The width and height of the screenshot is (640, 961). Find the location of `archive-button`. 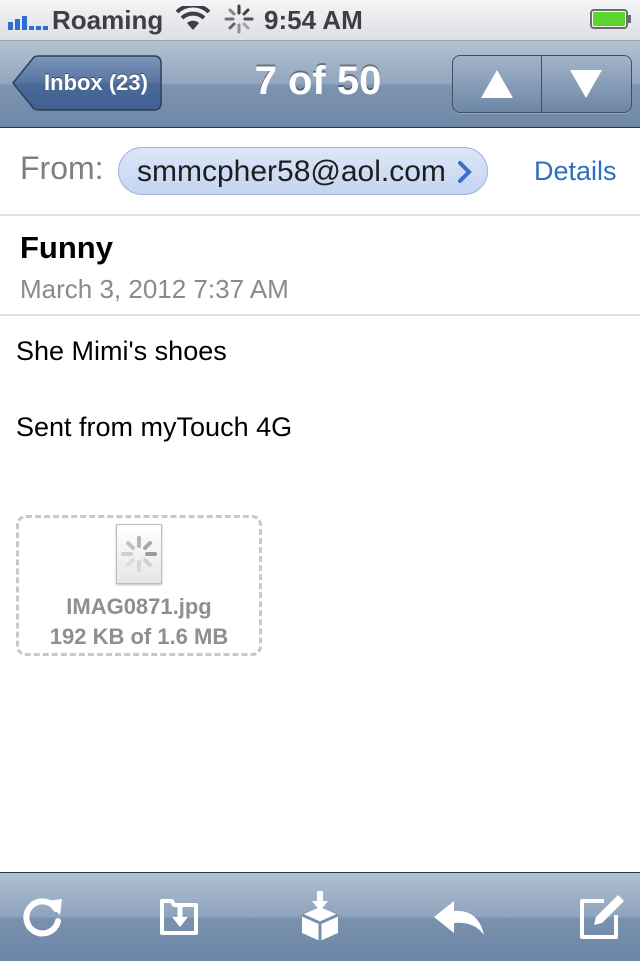

archive-button is located at coordinates (320, 917).